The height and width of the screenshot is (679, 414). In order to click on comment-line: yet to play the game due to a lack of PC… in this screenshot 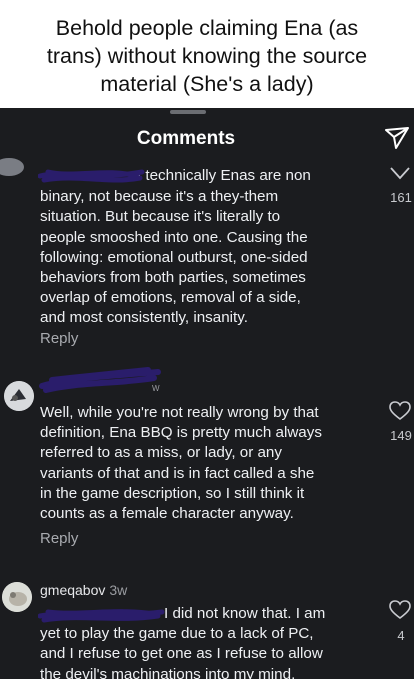, I will do `click(177, 634)`.